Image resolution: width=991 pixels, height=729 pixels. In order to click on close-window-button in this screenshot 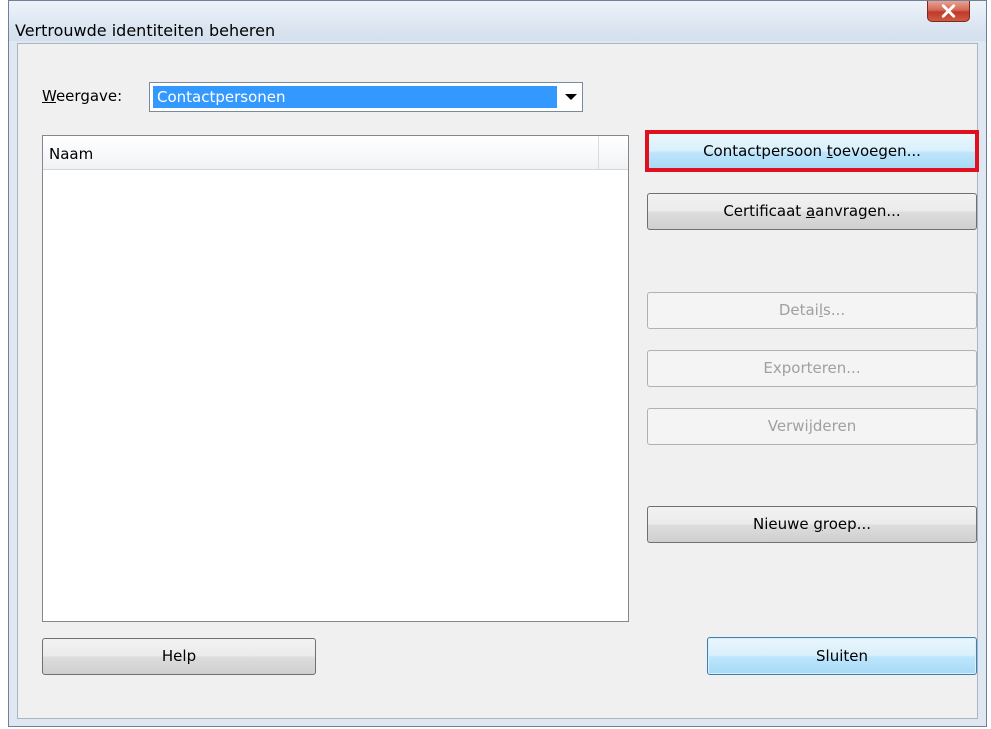, I will do `click(948, 11)`.